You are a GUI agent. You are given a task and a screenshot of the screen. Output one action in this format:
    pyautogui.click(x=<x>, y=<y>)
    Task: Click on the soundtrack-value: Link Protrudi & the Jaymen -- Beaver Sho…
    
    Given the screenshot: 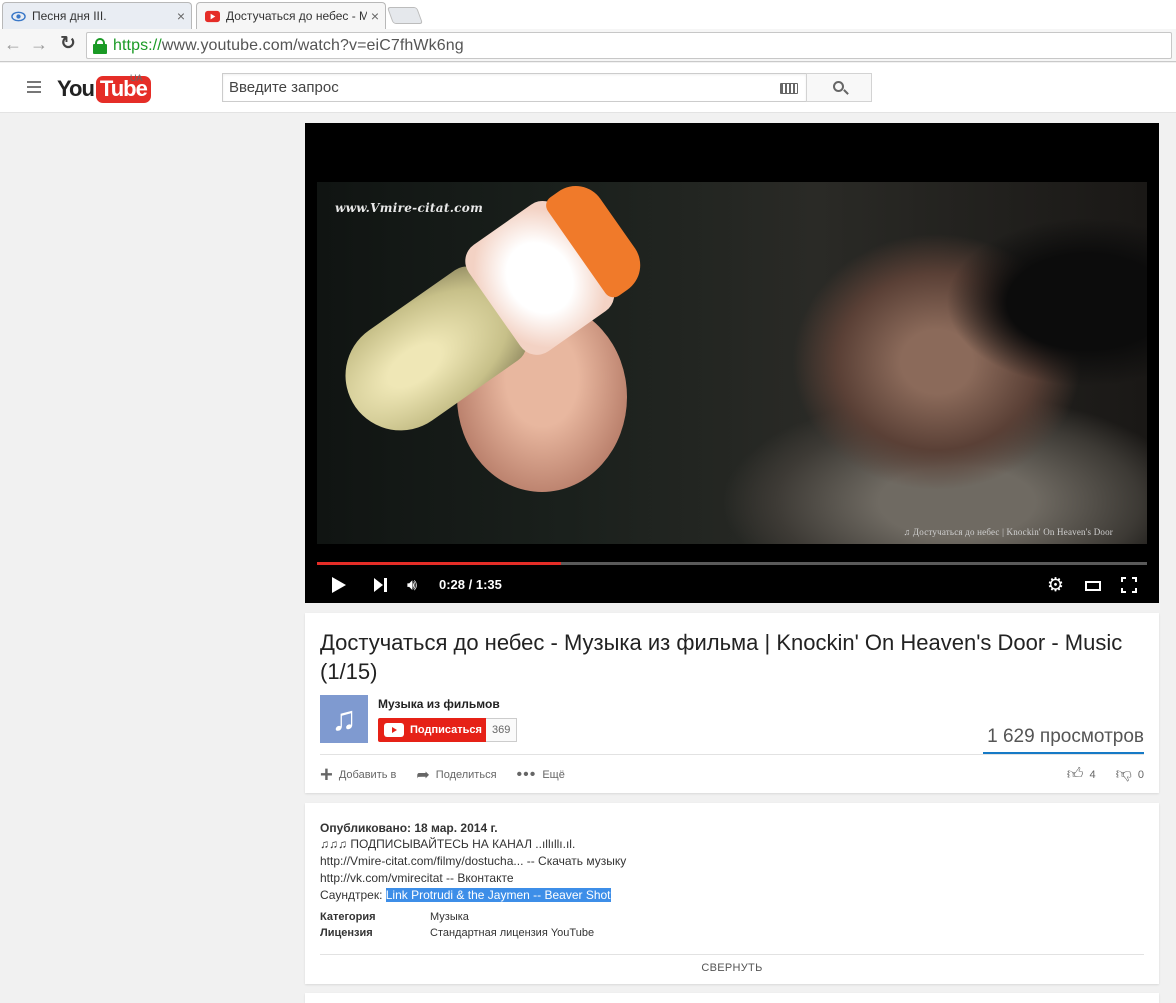 What is the action you would take?
    pyautogui.click(x=498, y=895)
    